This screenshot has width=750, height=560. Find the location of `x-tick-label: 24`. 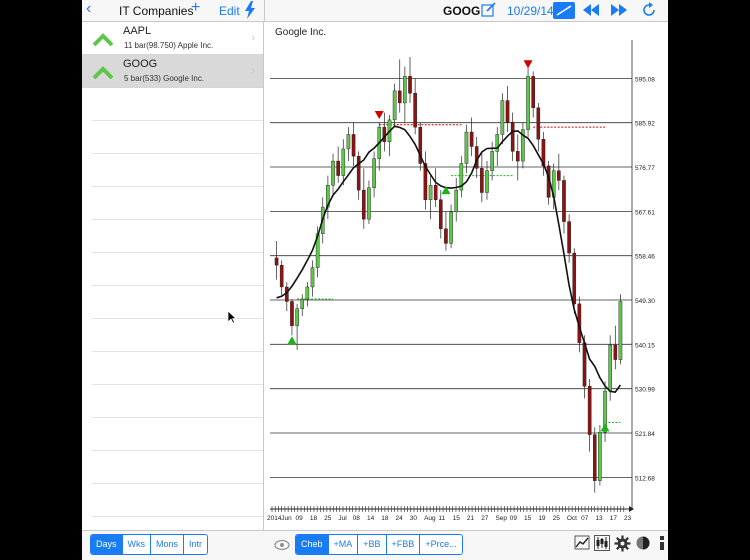

x-tick-label: 24 is located at coordinates (400, 518).